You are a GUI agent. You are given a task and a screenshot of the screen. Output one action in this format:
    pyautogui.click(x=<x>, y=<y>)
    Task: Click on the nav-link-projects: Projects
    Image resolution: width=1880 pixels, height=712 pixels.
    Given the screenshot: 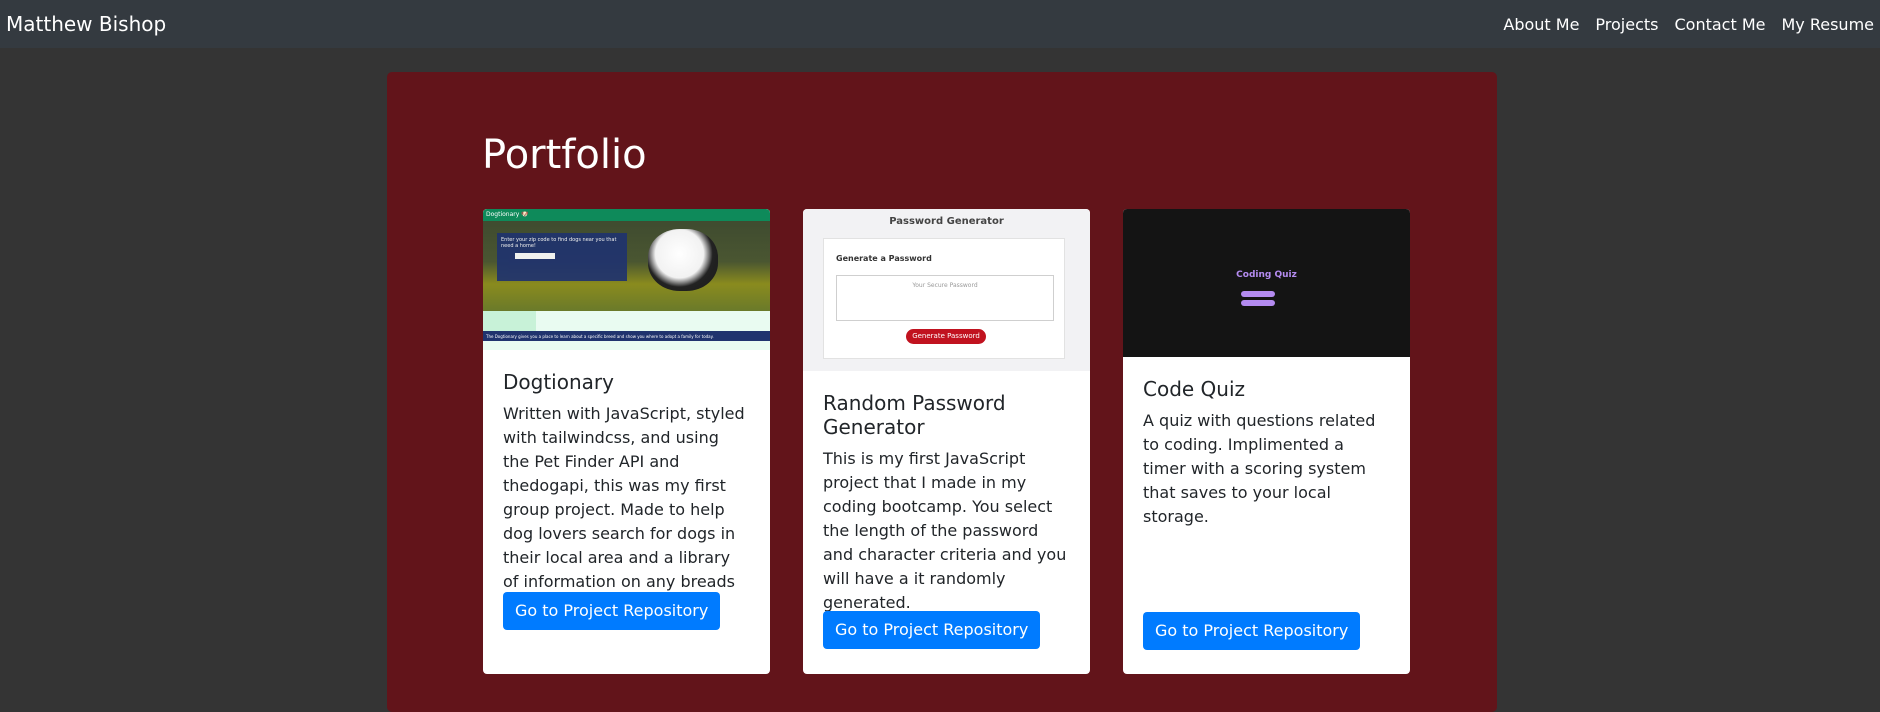 What is the action you would take?
    pyautogui.click(x=1626, y=24)
    